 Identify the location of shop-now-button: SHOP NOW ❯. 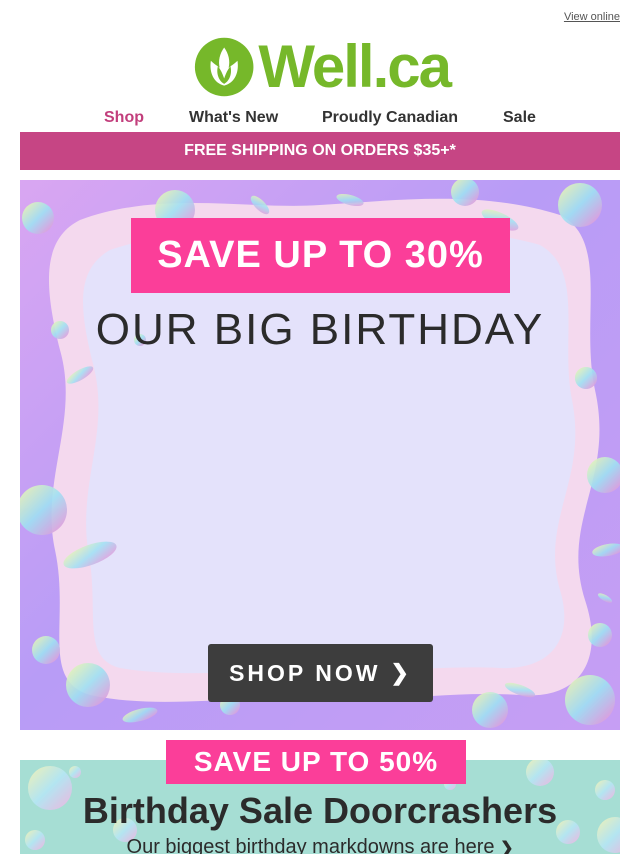
(320, 673).